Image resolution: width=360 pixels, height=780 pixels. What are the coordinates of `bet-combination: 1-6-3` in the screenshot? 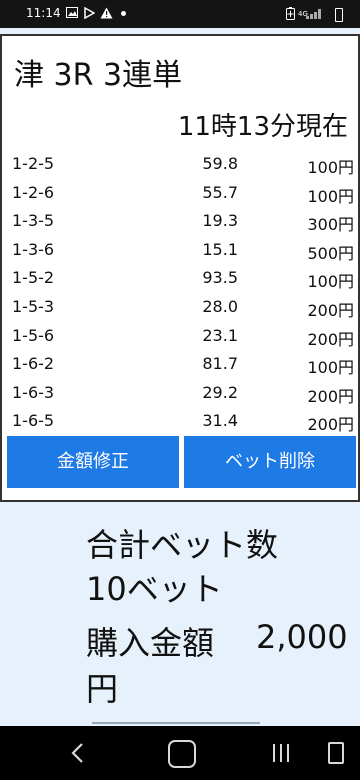 It's located at (33, 392).